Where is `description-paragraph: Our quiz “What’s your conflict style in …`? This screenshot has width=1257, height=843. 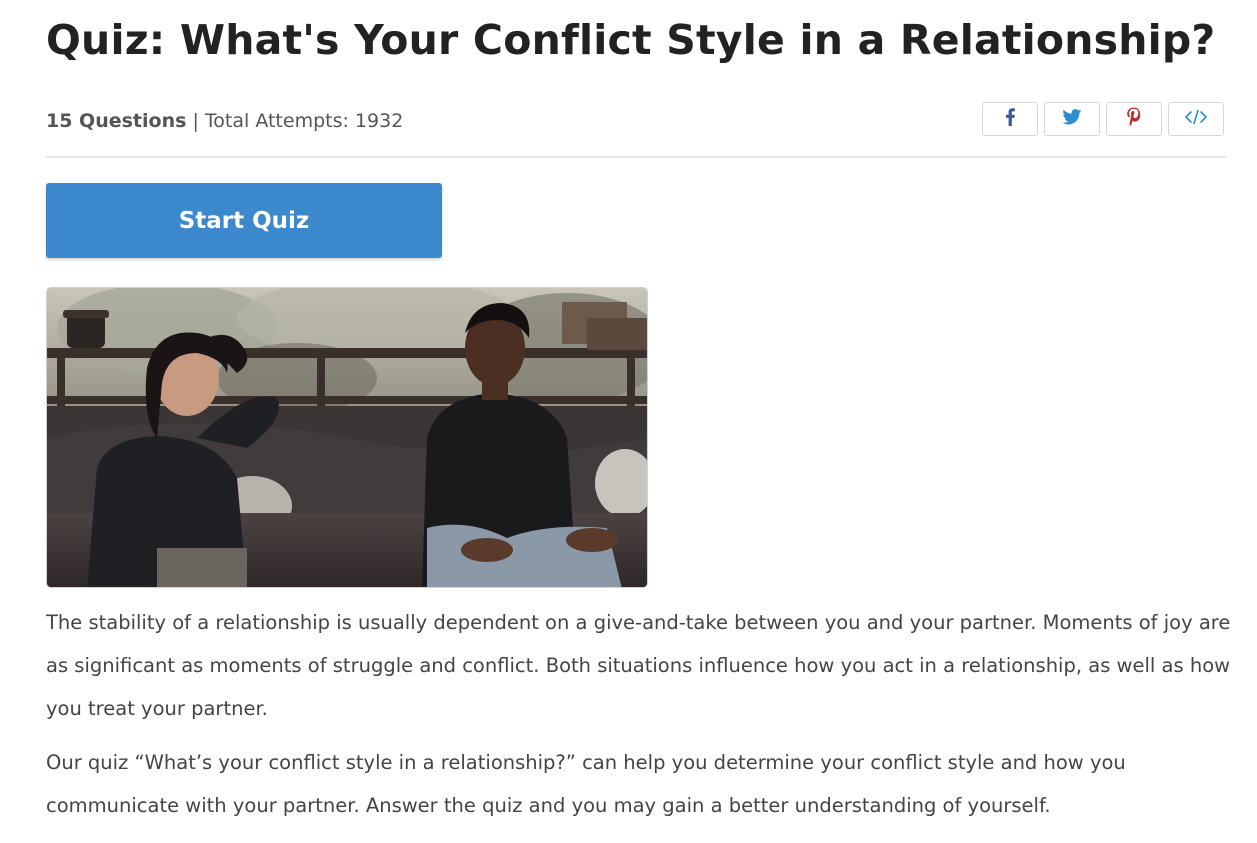 description-paragraph: Our quiz “What’s your conflict style in … is located at coordinates (586, 784).